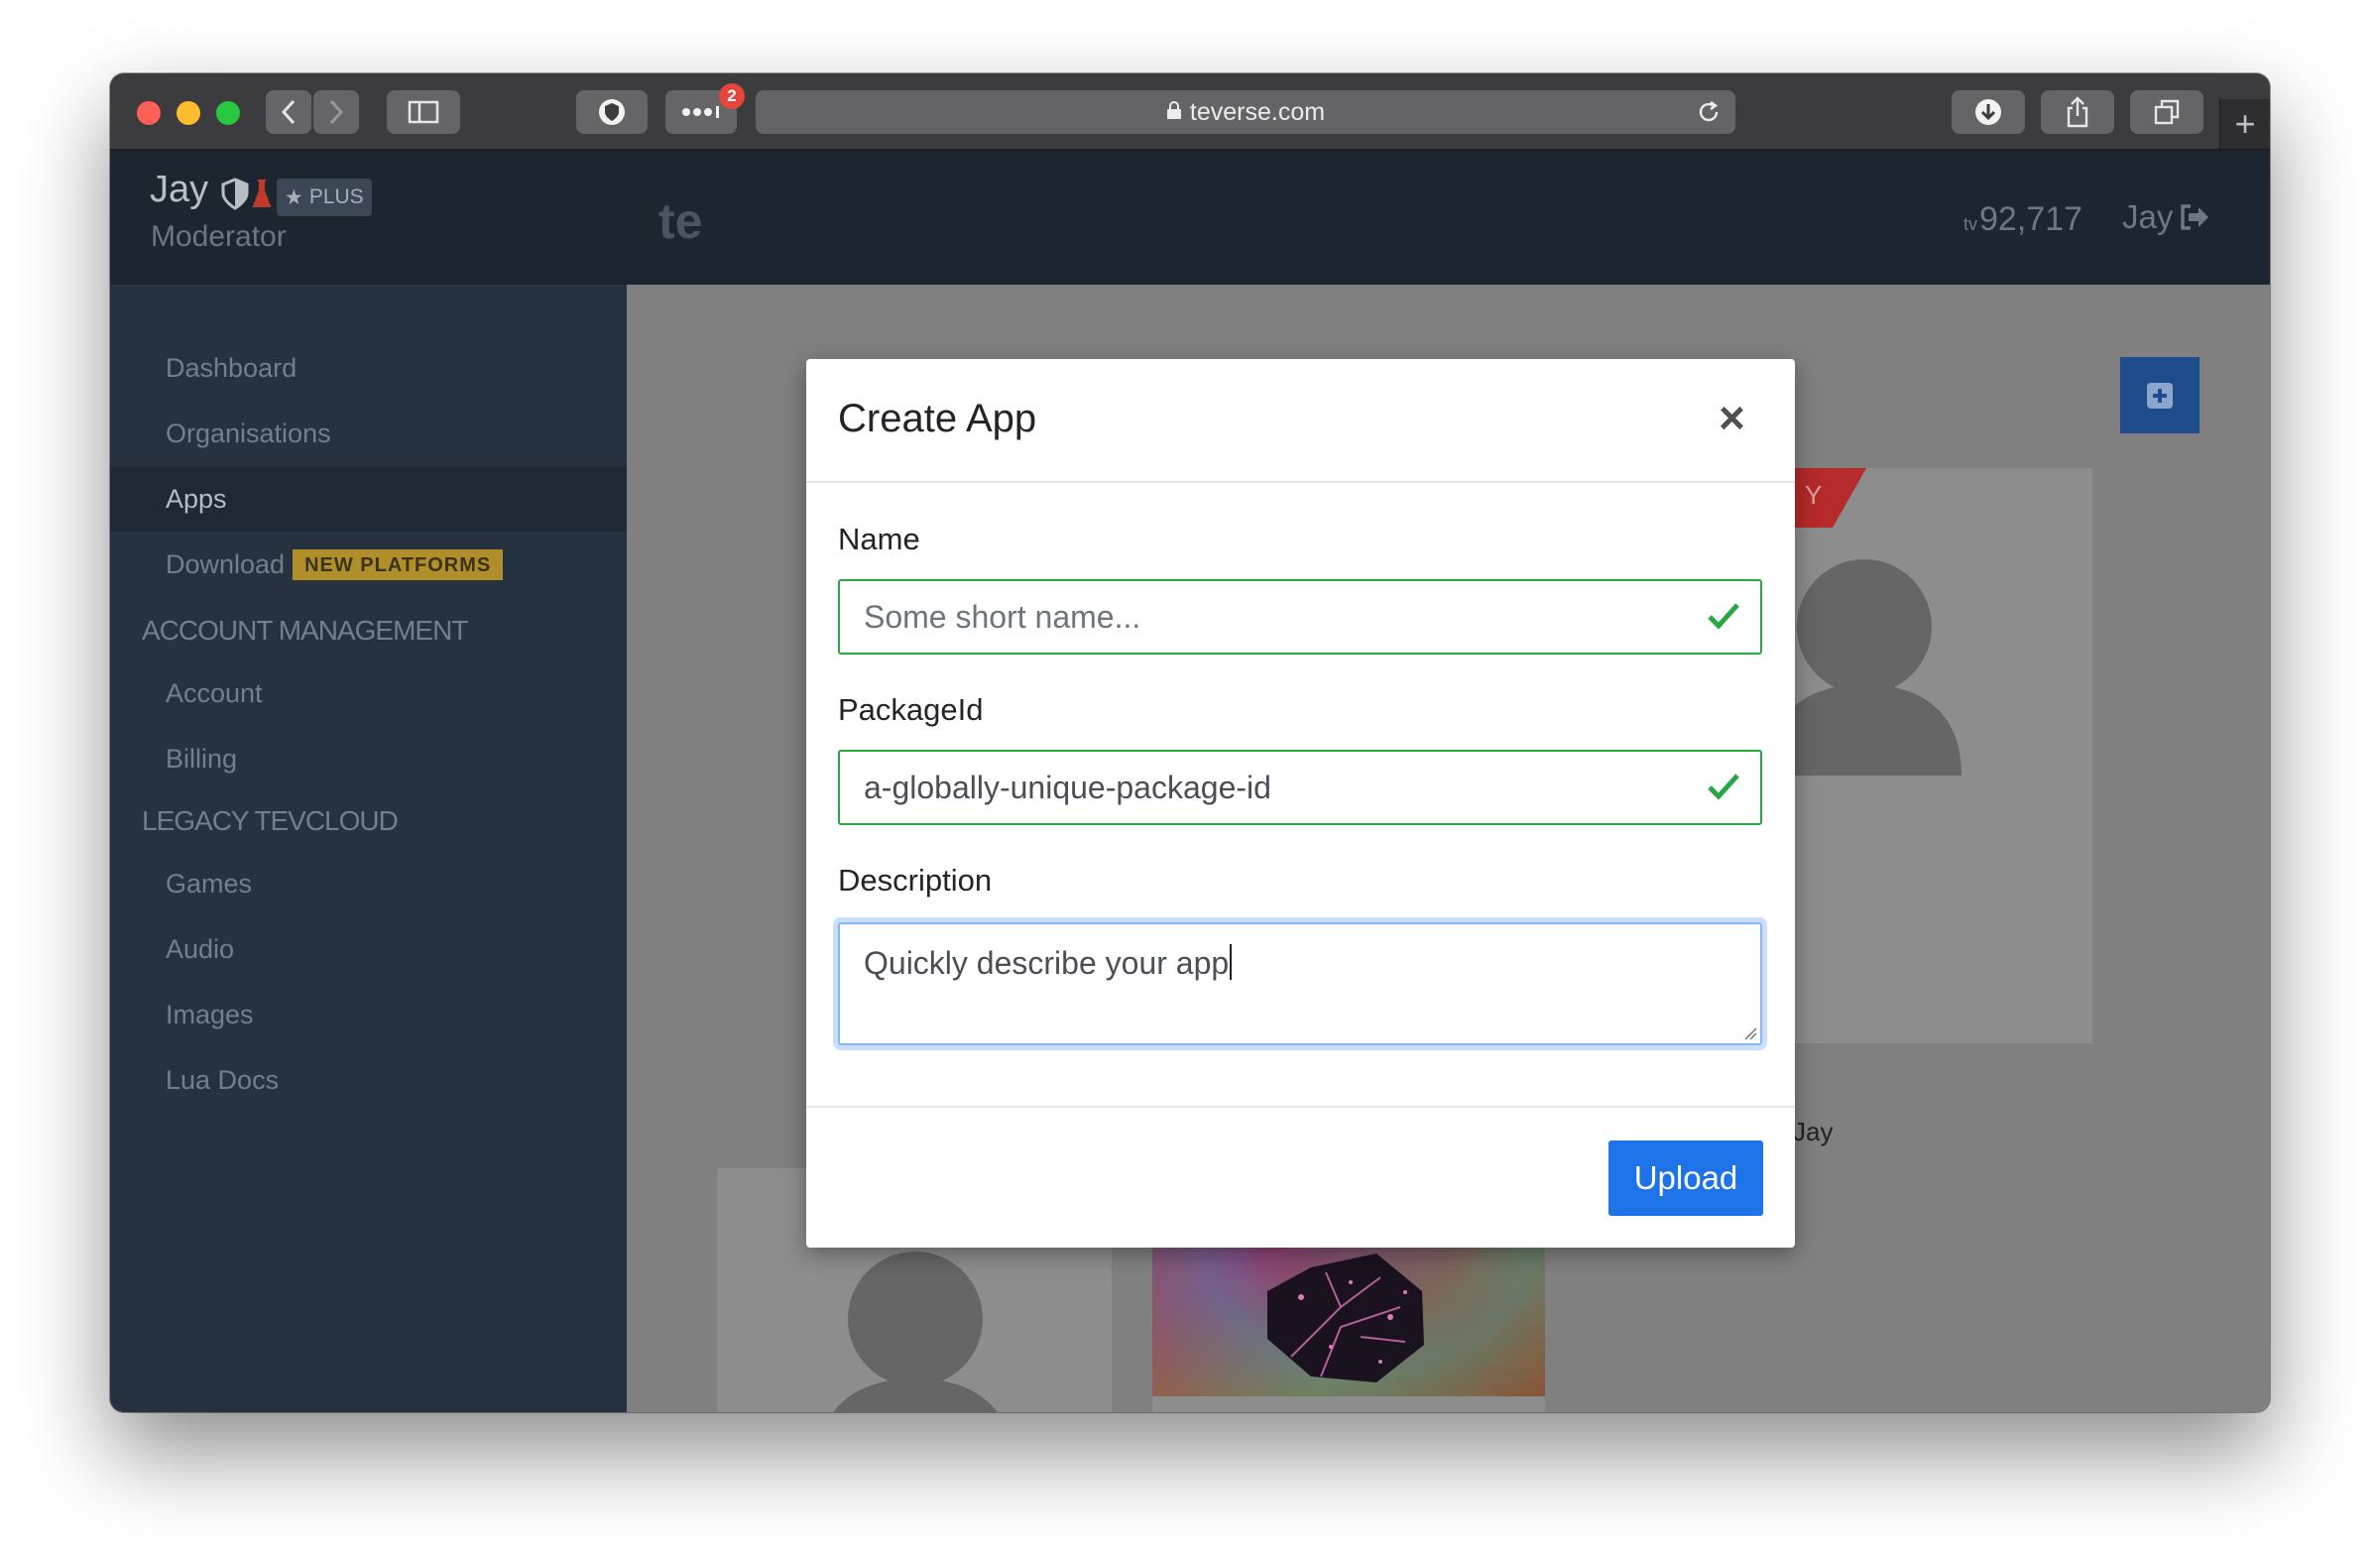 The height and width of the screenshot is (1559, 2380). I want to click on sidebar-toggle-button, so click(423, 112).